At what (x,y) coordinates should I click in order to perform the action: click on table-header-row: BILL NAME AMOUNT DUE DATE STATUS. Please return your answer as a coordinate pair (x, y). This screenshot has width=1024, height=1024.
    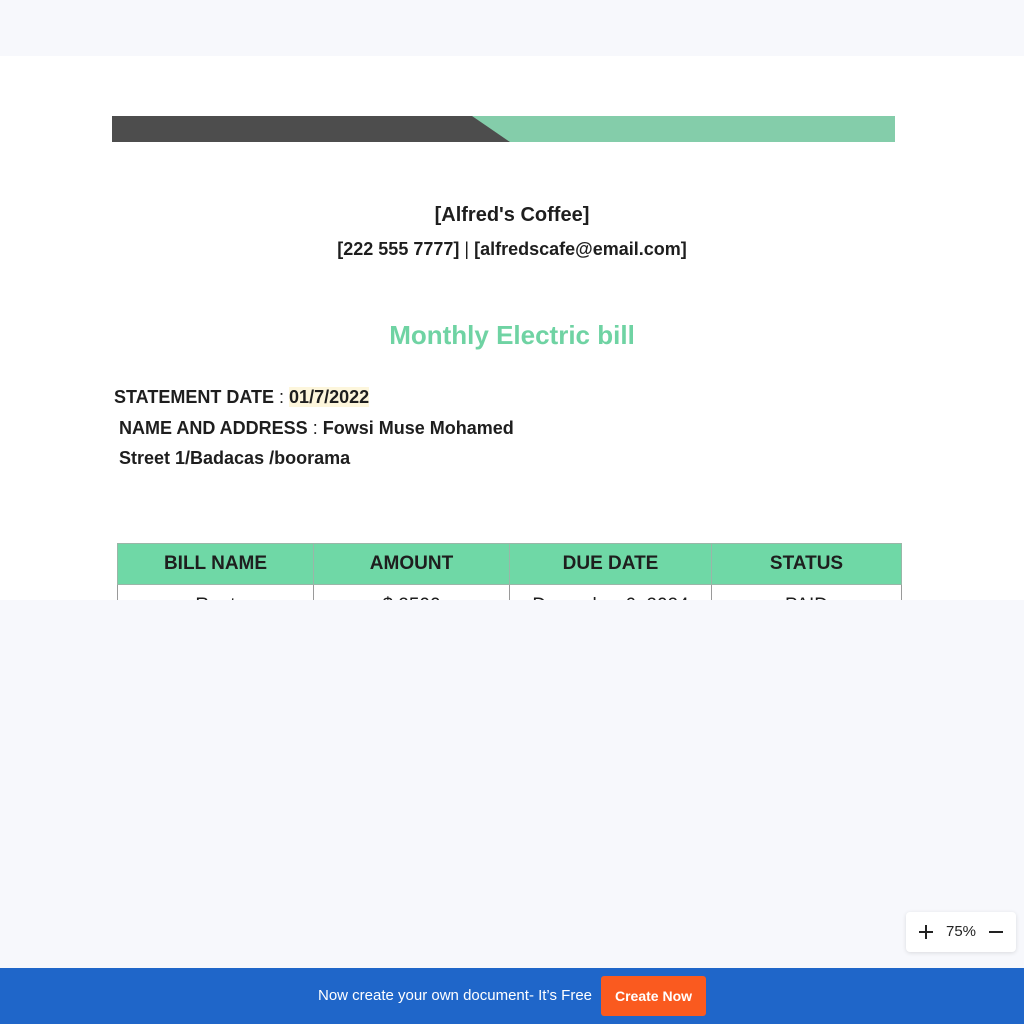
    Looking at the image, I should click on (509, 564).